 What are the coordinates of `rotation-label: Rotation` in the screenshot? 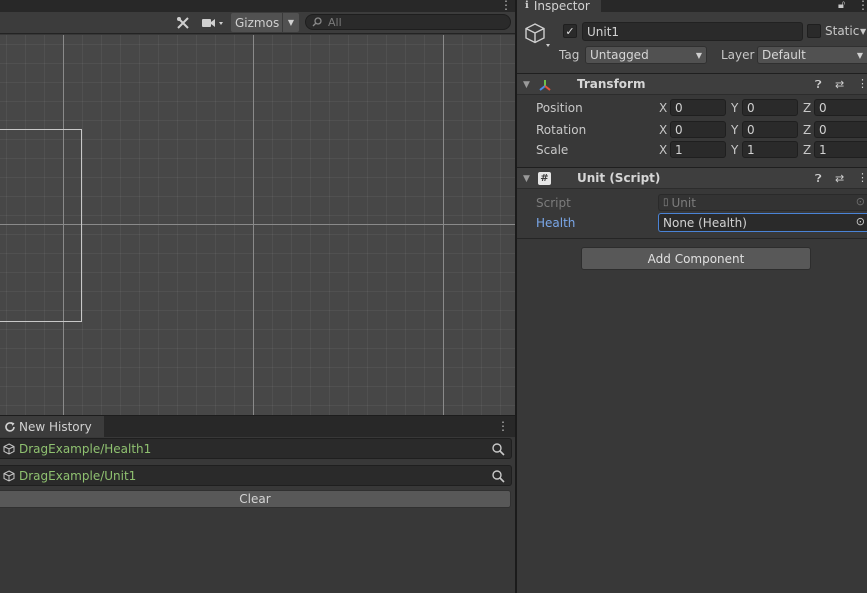 It's located at (561, 130).